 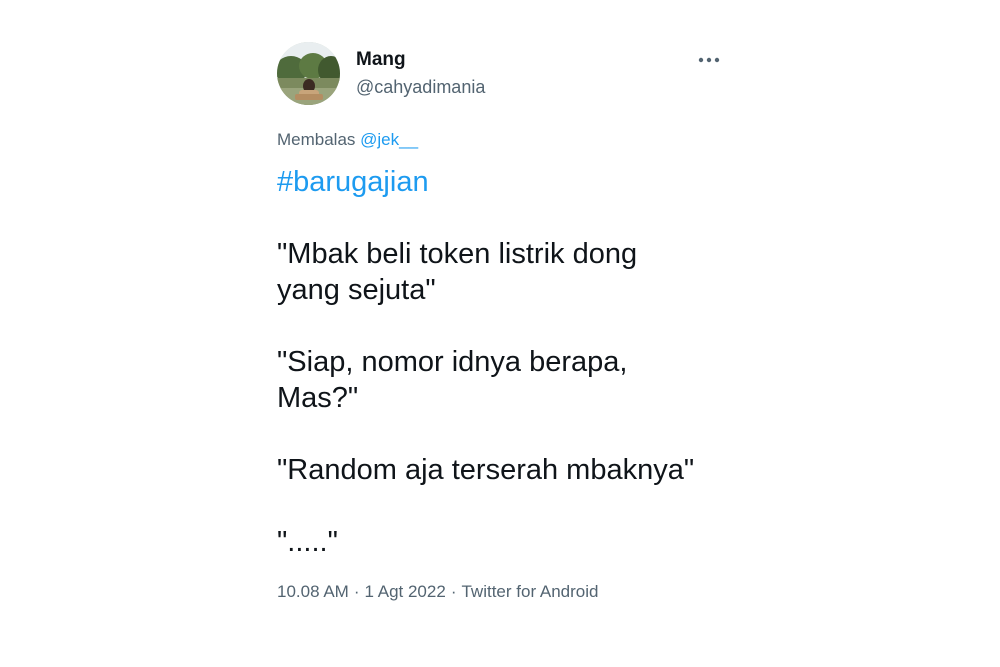 I want to click on hashtag-link: #barugajian, so click(x=500, y=182).